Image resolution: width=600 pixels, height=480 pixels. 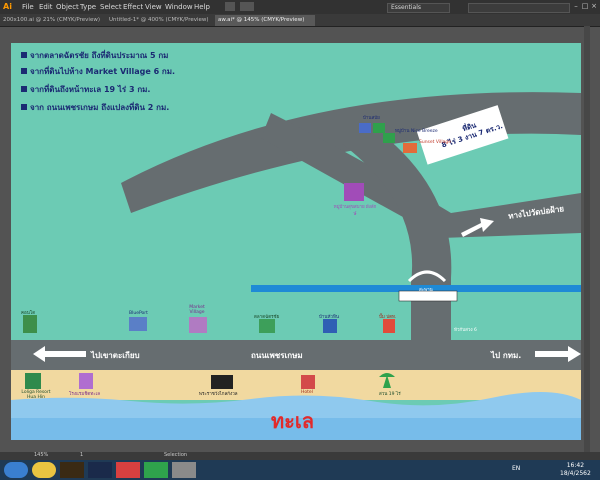 What do you see at coordinates (95, 107) in the screenshot?
I see `info-bullet-4: จาก ถนนเพชรเกษม ถึงแปลงที่ดิน 2 กม.` at bounding box center [95, 107].